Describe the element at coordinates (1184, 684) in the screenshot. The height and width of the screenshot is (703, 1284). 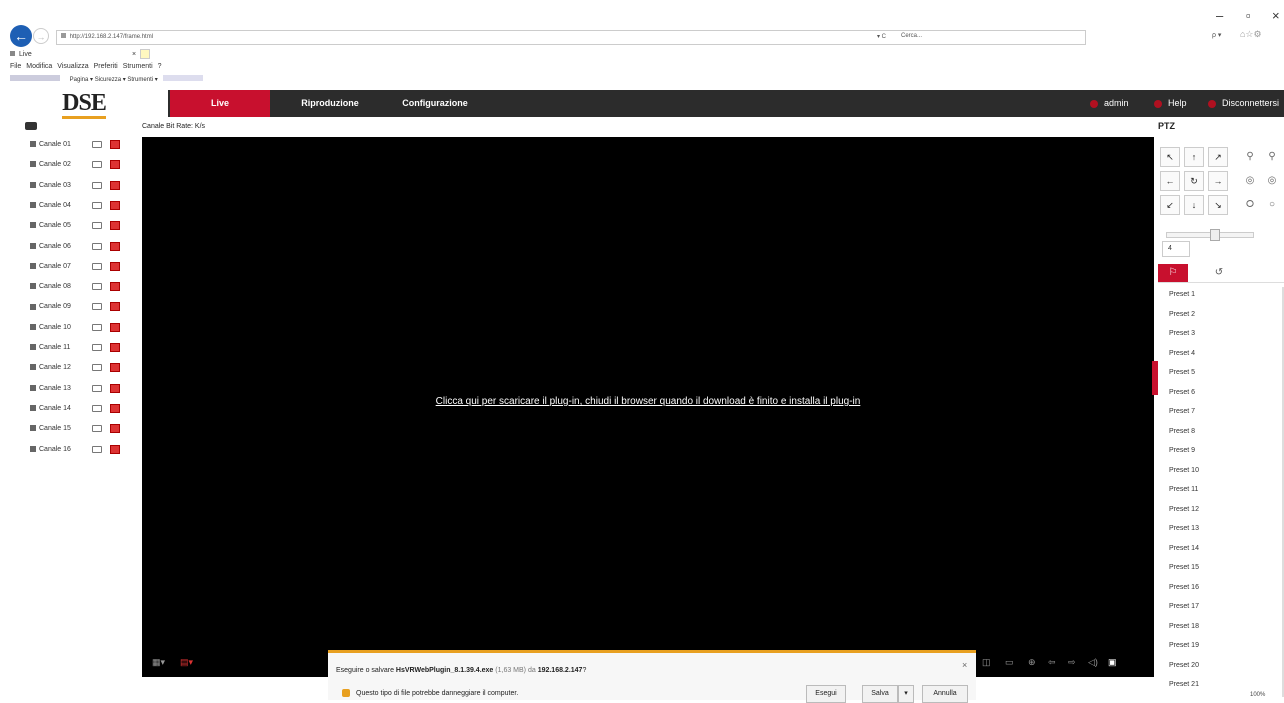
I see `preset-item: Preset 21` at that location.